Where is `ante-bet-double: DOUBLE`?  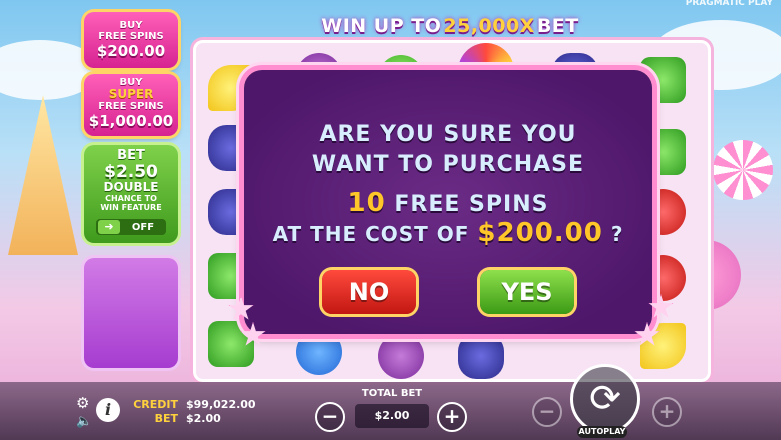 ante-bet-double: DOUBLE is located at coordinates (131, 187).